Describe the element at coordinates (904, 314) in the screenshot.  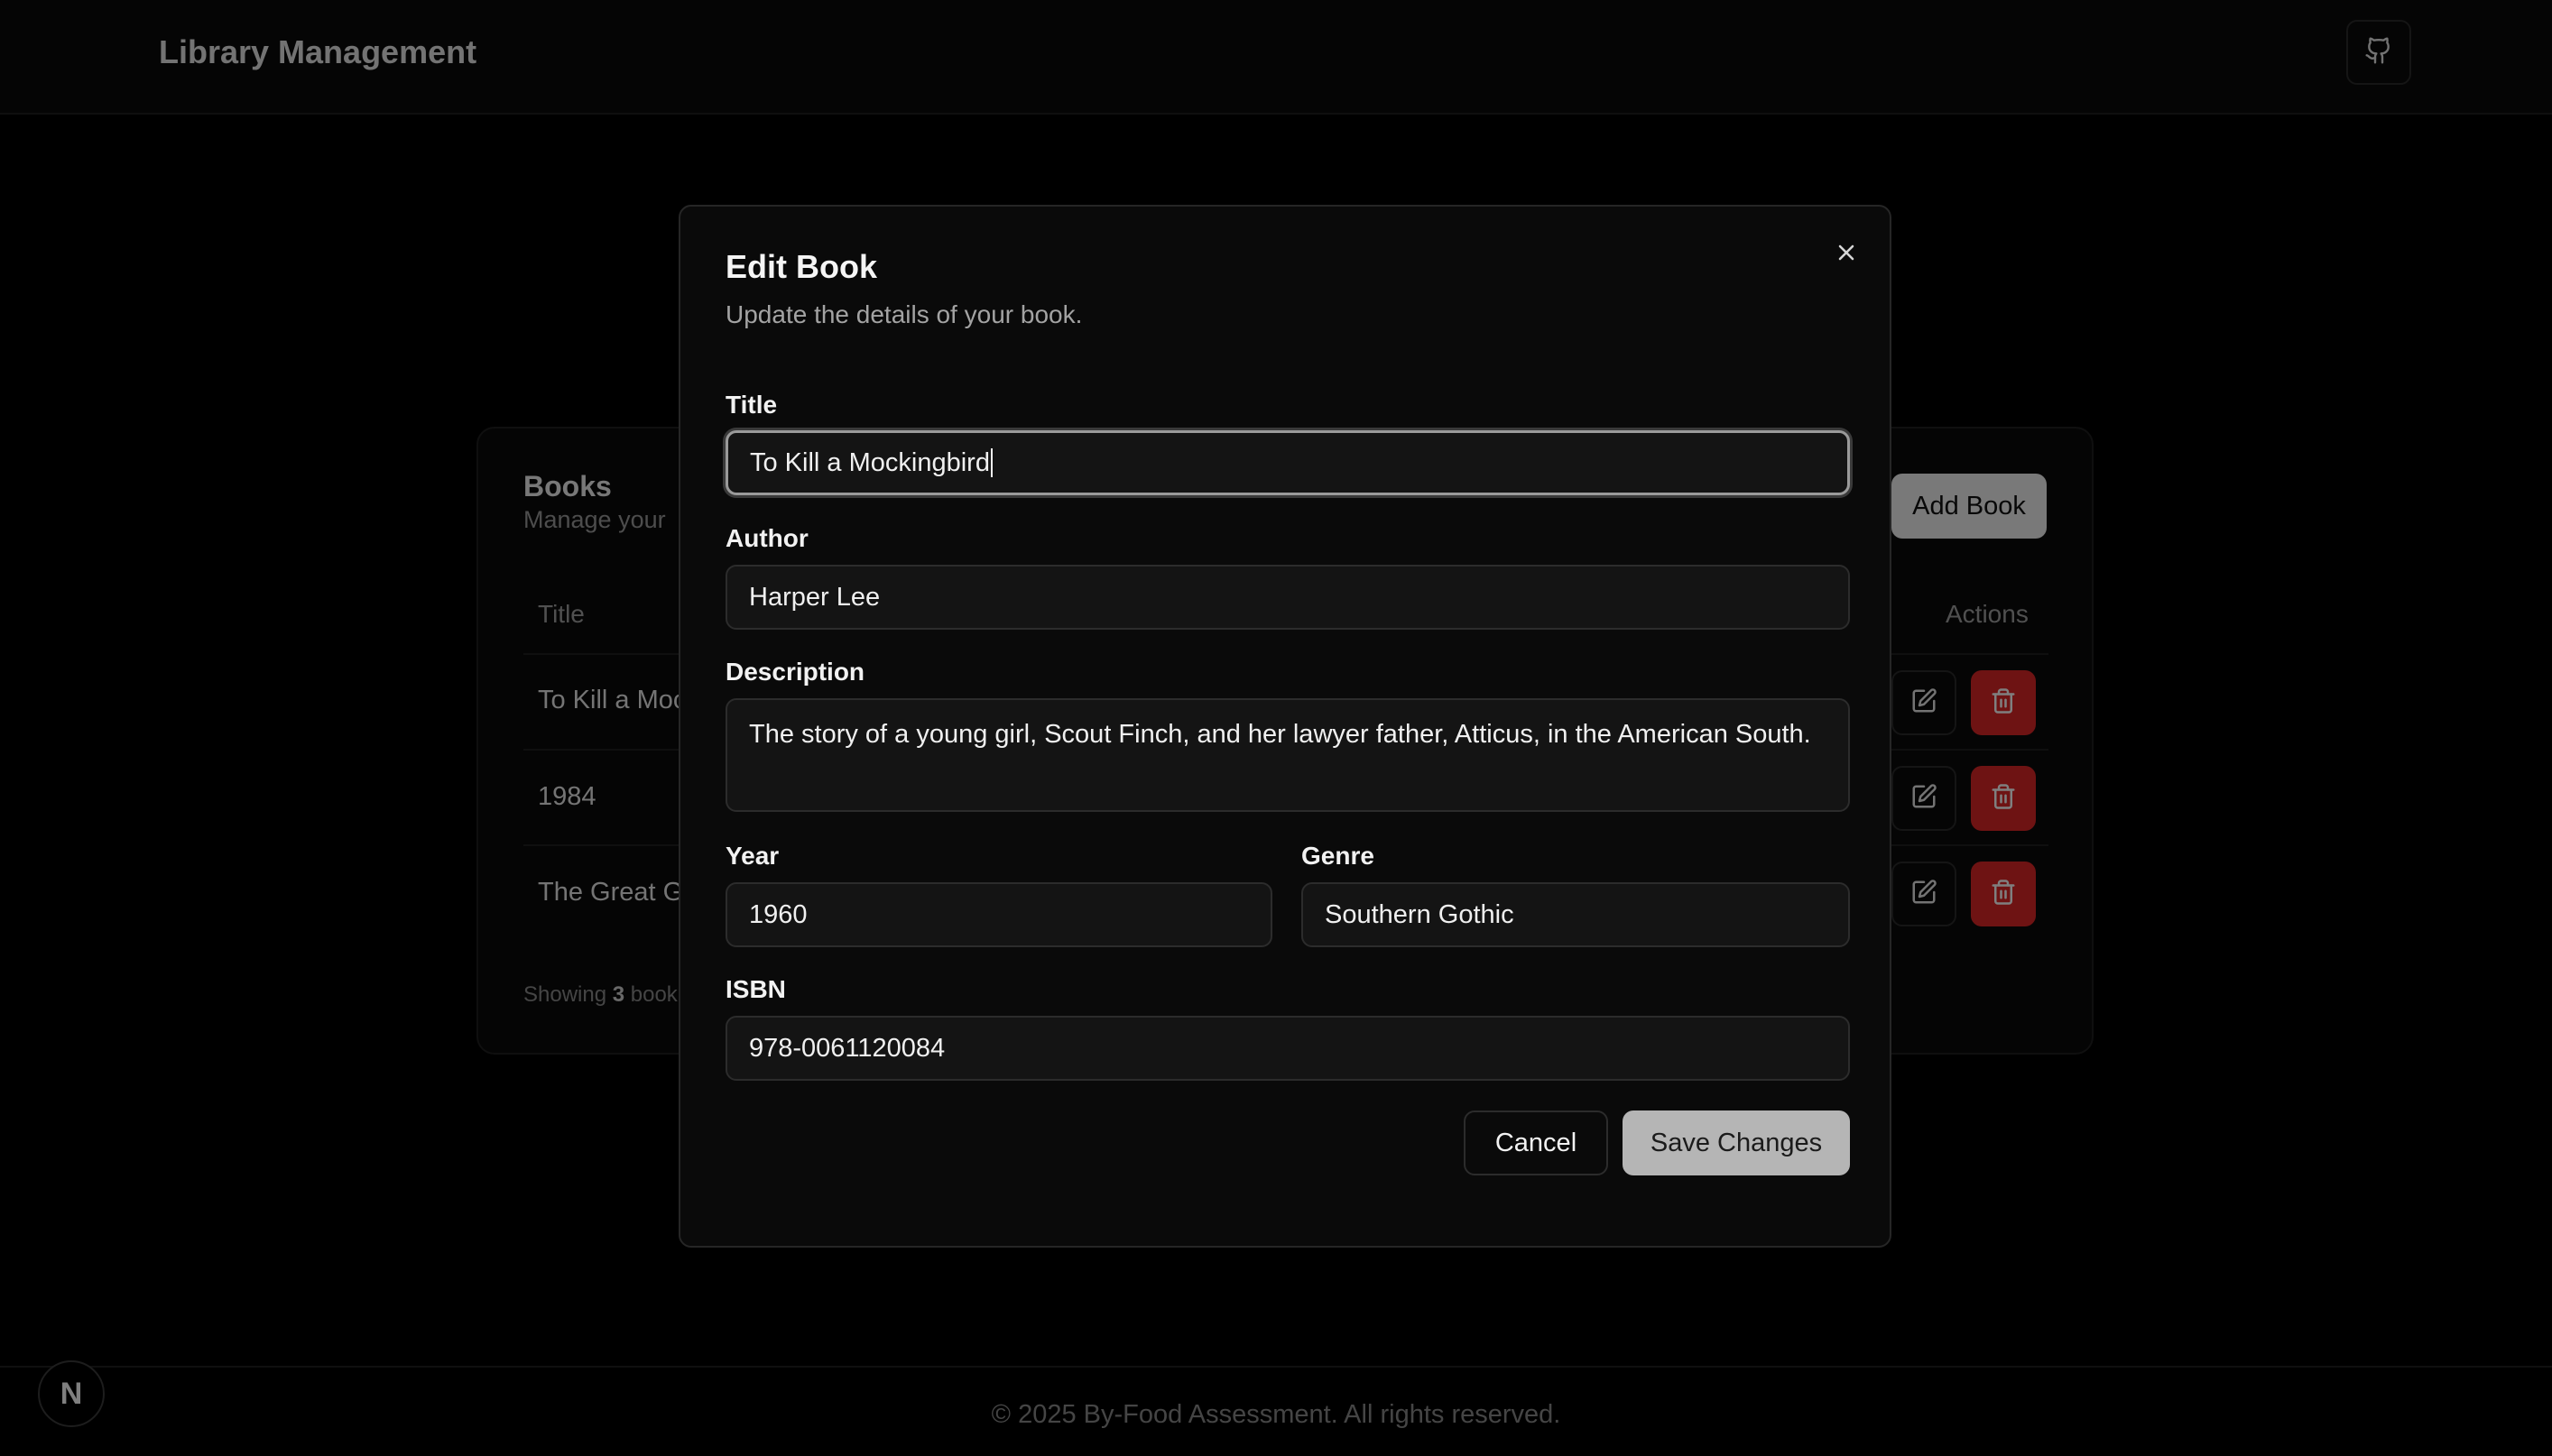
I see `dialog-description: Update the details of your book.` at that location.